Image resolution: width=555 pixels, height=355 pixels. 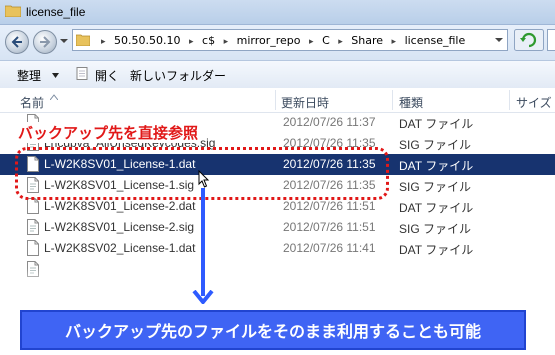 What do you see at coordinates (120, 206) in the screenshot?
I see `file-name: L-W2K8SV01_License-2.dat` at bounding box center [120, 206].